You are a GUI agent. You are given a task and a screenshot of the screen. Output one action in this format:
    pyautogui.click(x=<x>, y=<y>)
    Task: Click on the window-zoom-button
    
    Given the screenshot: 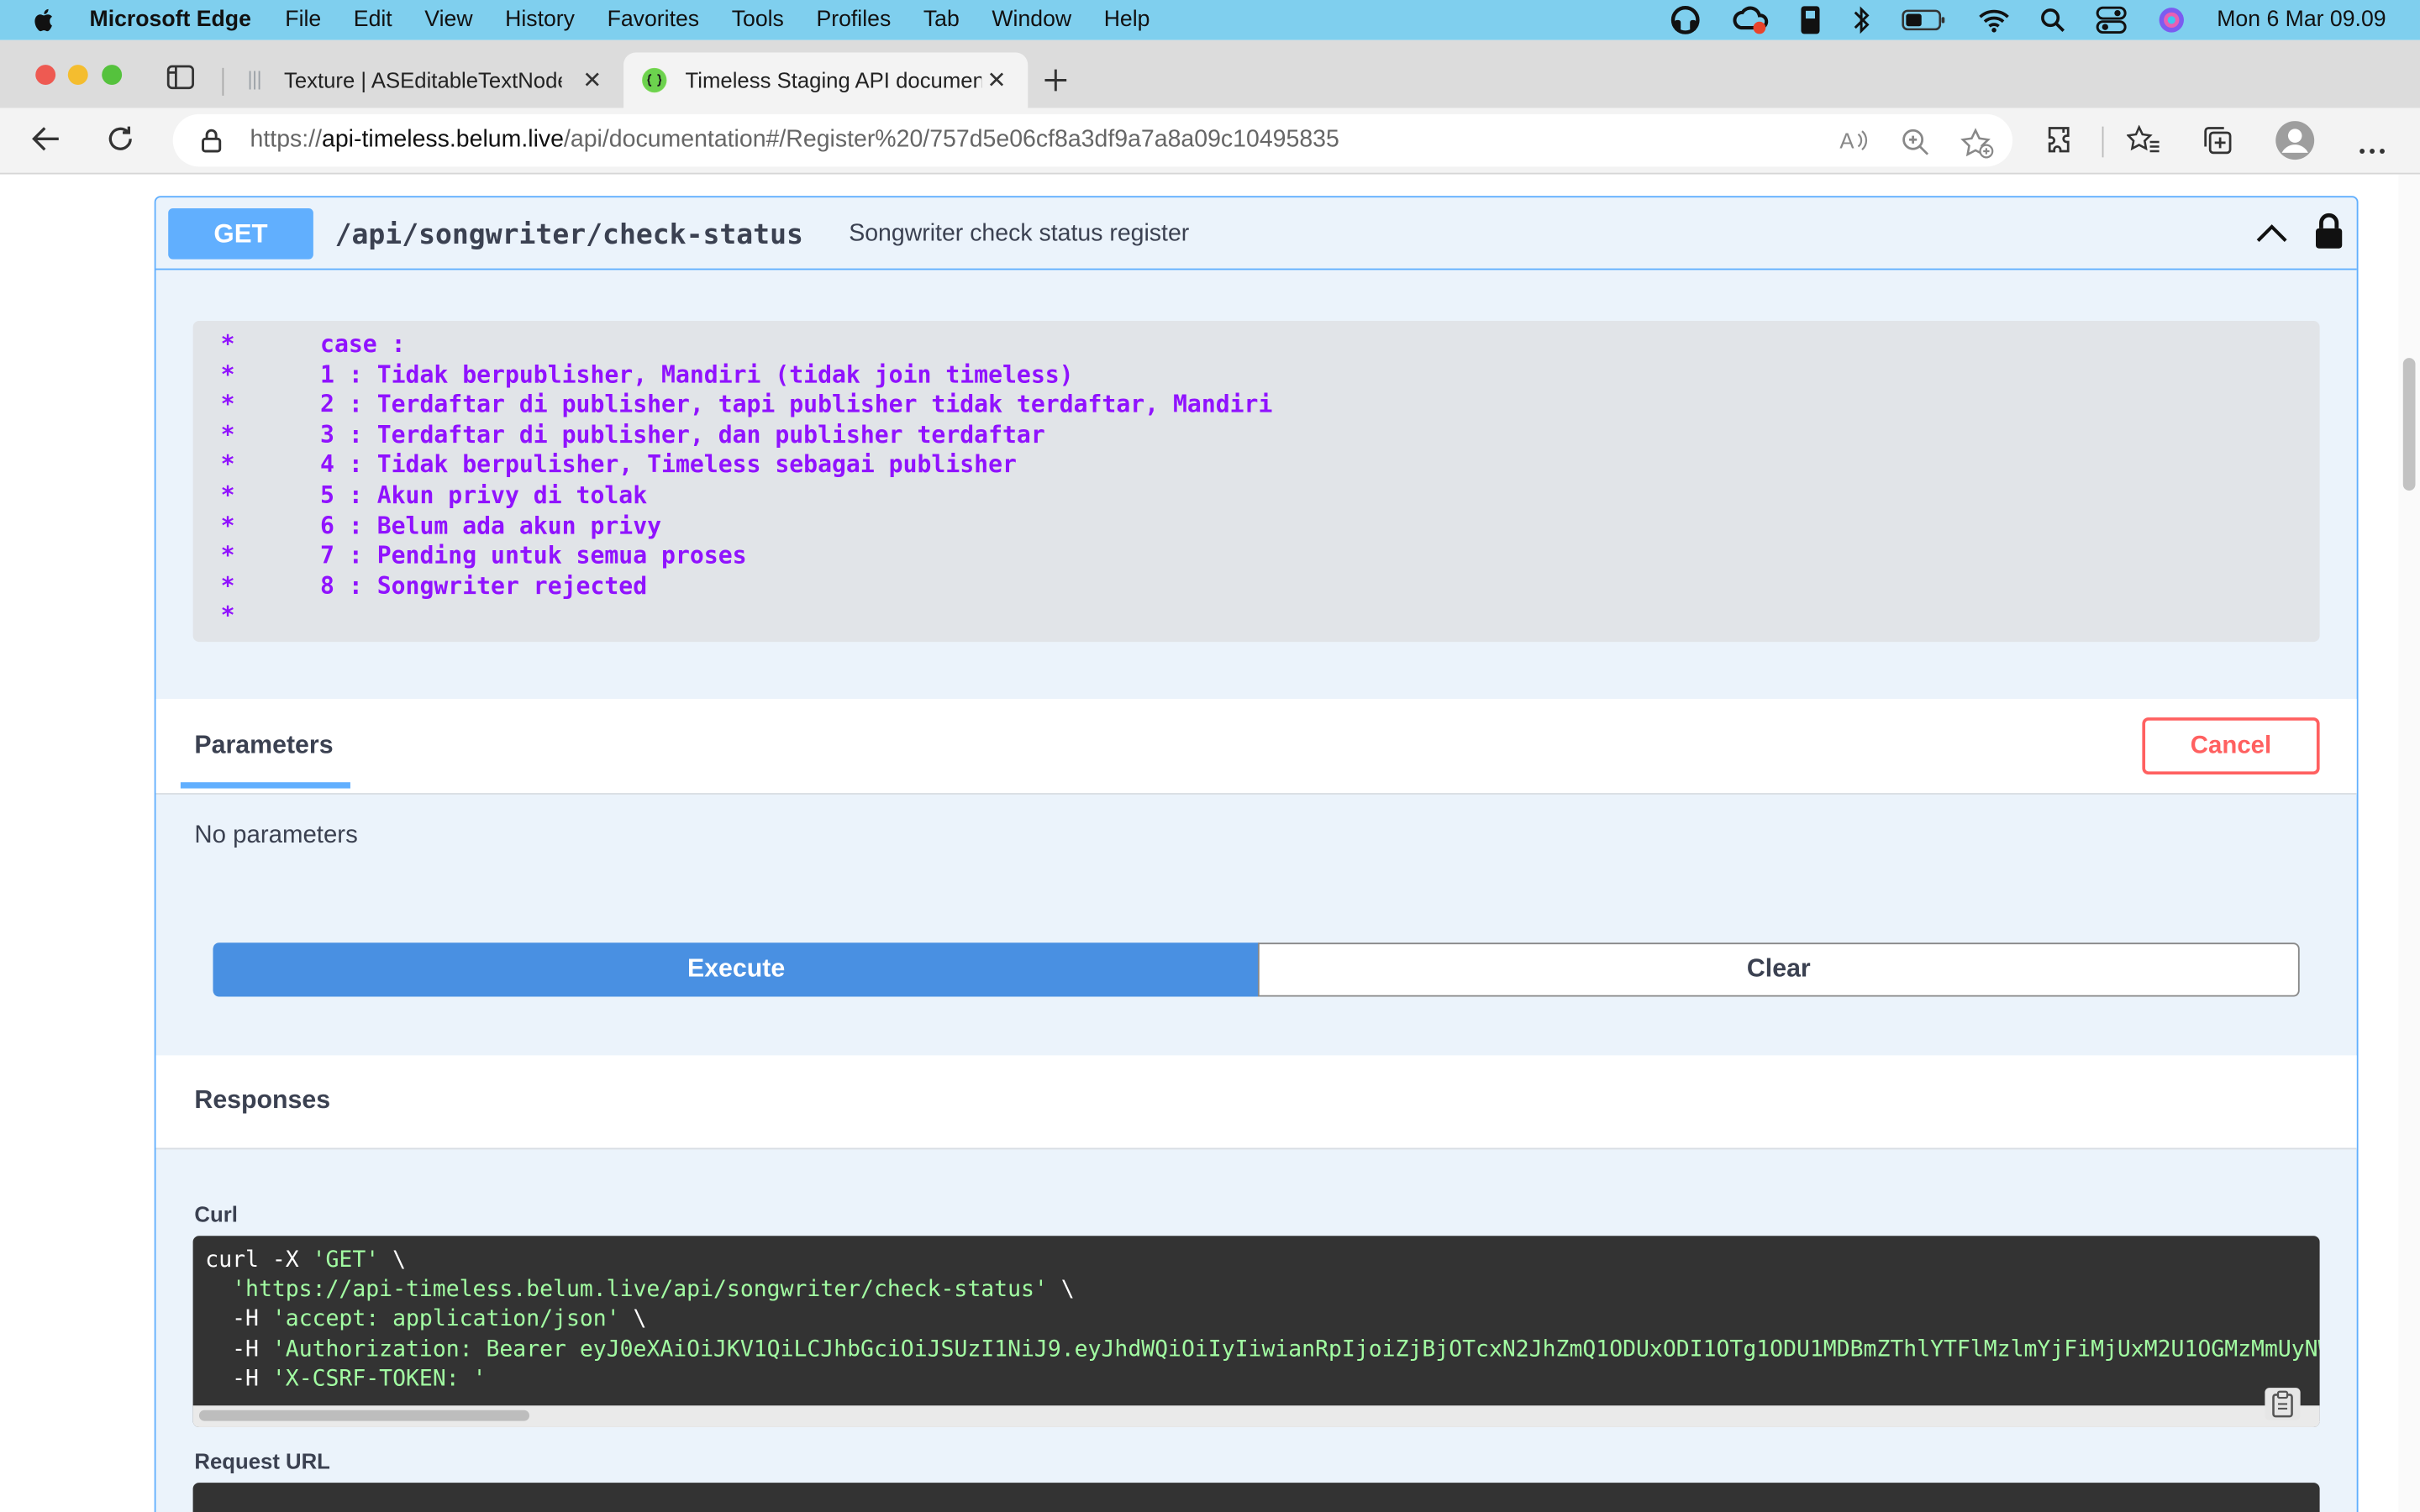 What is the action you would take?
    pyautogui.click(x=113, y=75)
    